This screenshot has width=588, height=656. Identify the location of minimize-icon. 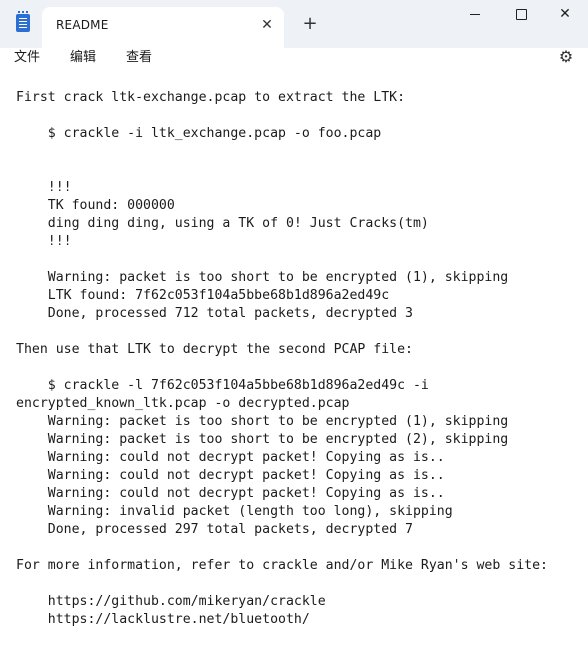
(475, 14).